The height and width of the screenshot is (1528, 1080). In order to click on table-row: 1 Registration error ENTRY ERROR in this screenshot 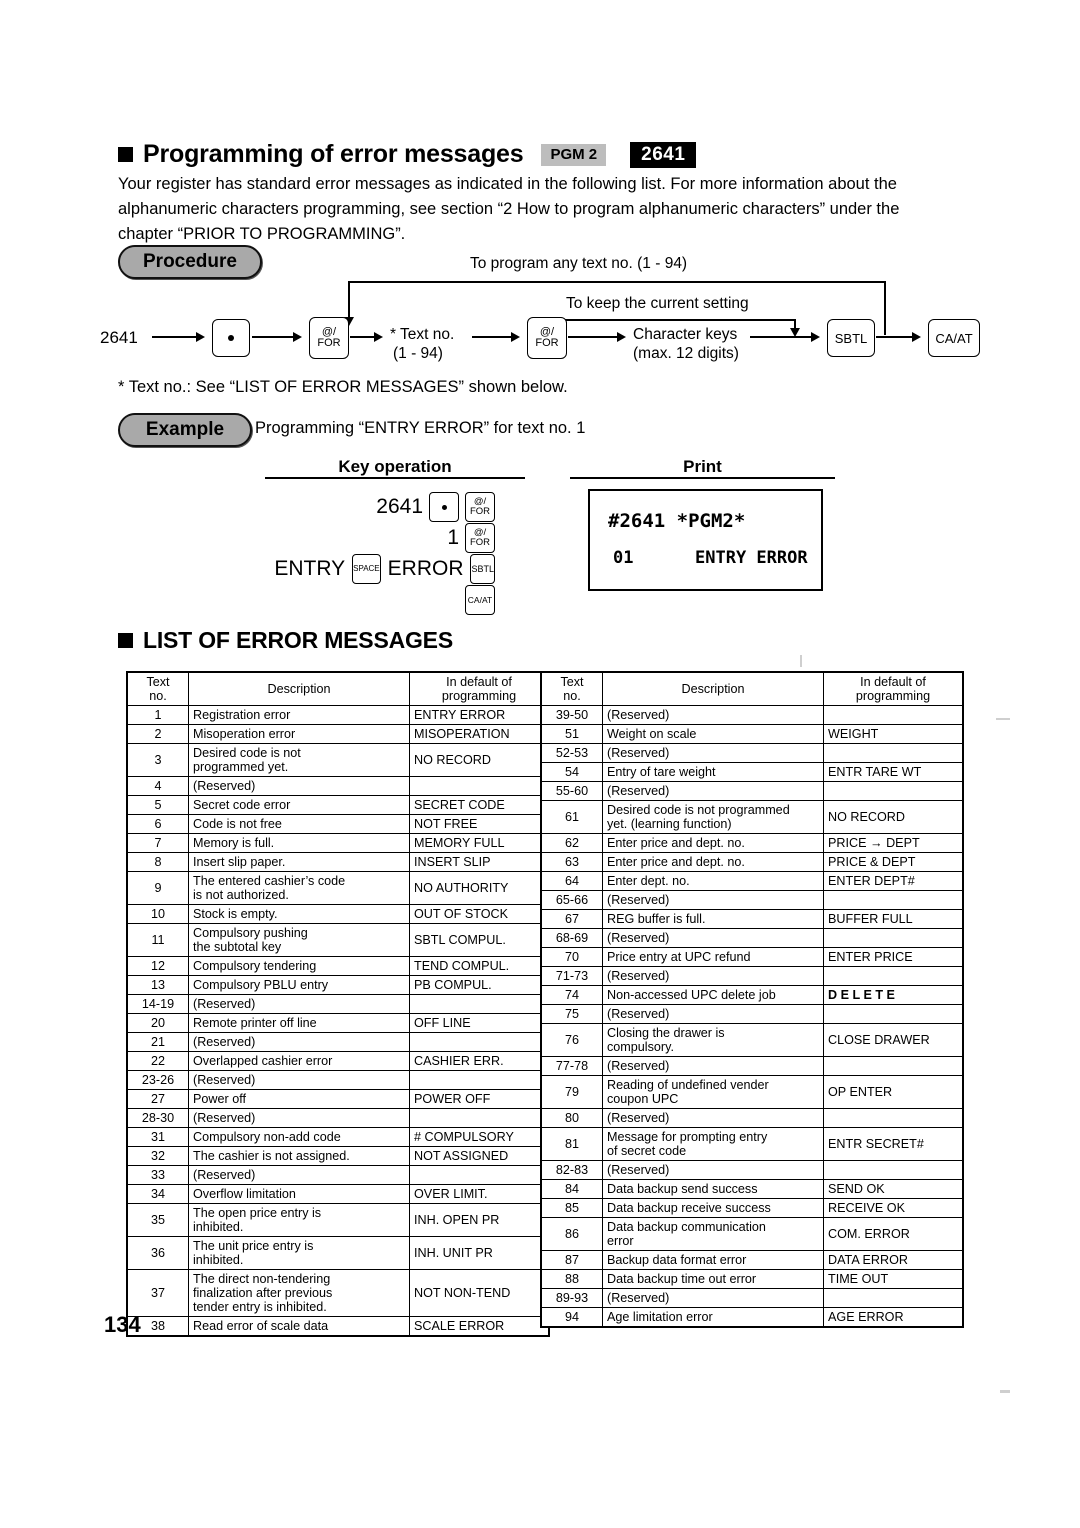, I will do `click(338, 715)`.